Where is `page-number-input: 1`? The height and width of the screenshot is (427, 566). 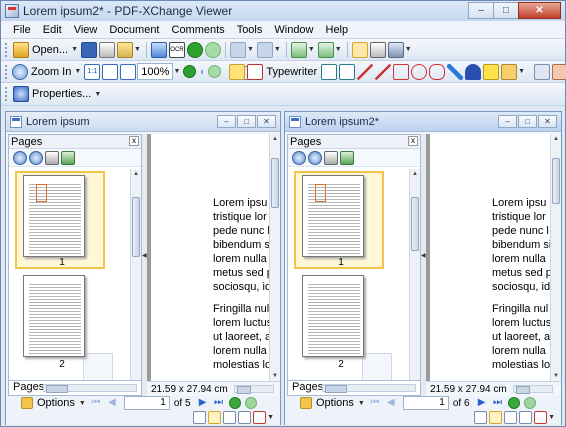 page-number-input: 1 is located at coordinates (425, 403).